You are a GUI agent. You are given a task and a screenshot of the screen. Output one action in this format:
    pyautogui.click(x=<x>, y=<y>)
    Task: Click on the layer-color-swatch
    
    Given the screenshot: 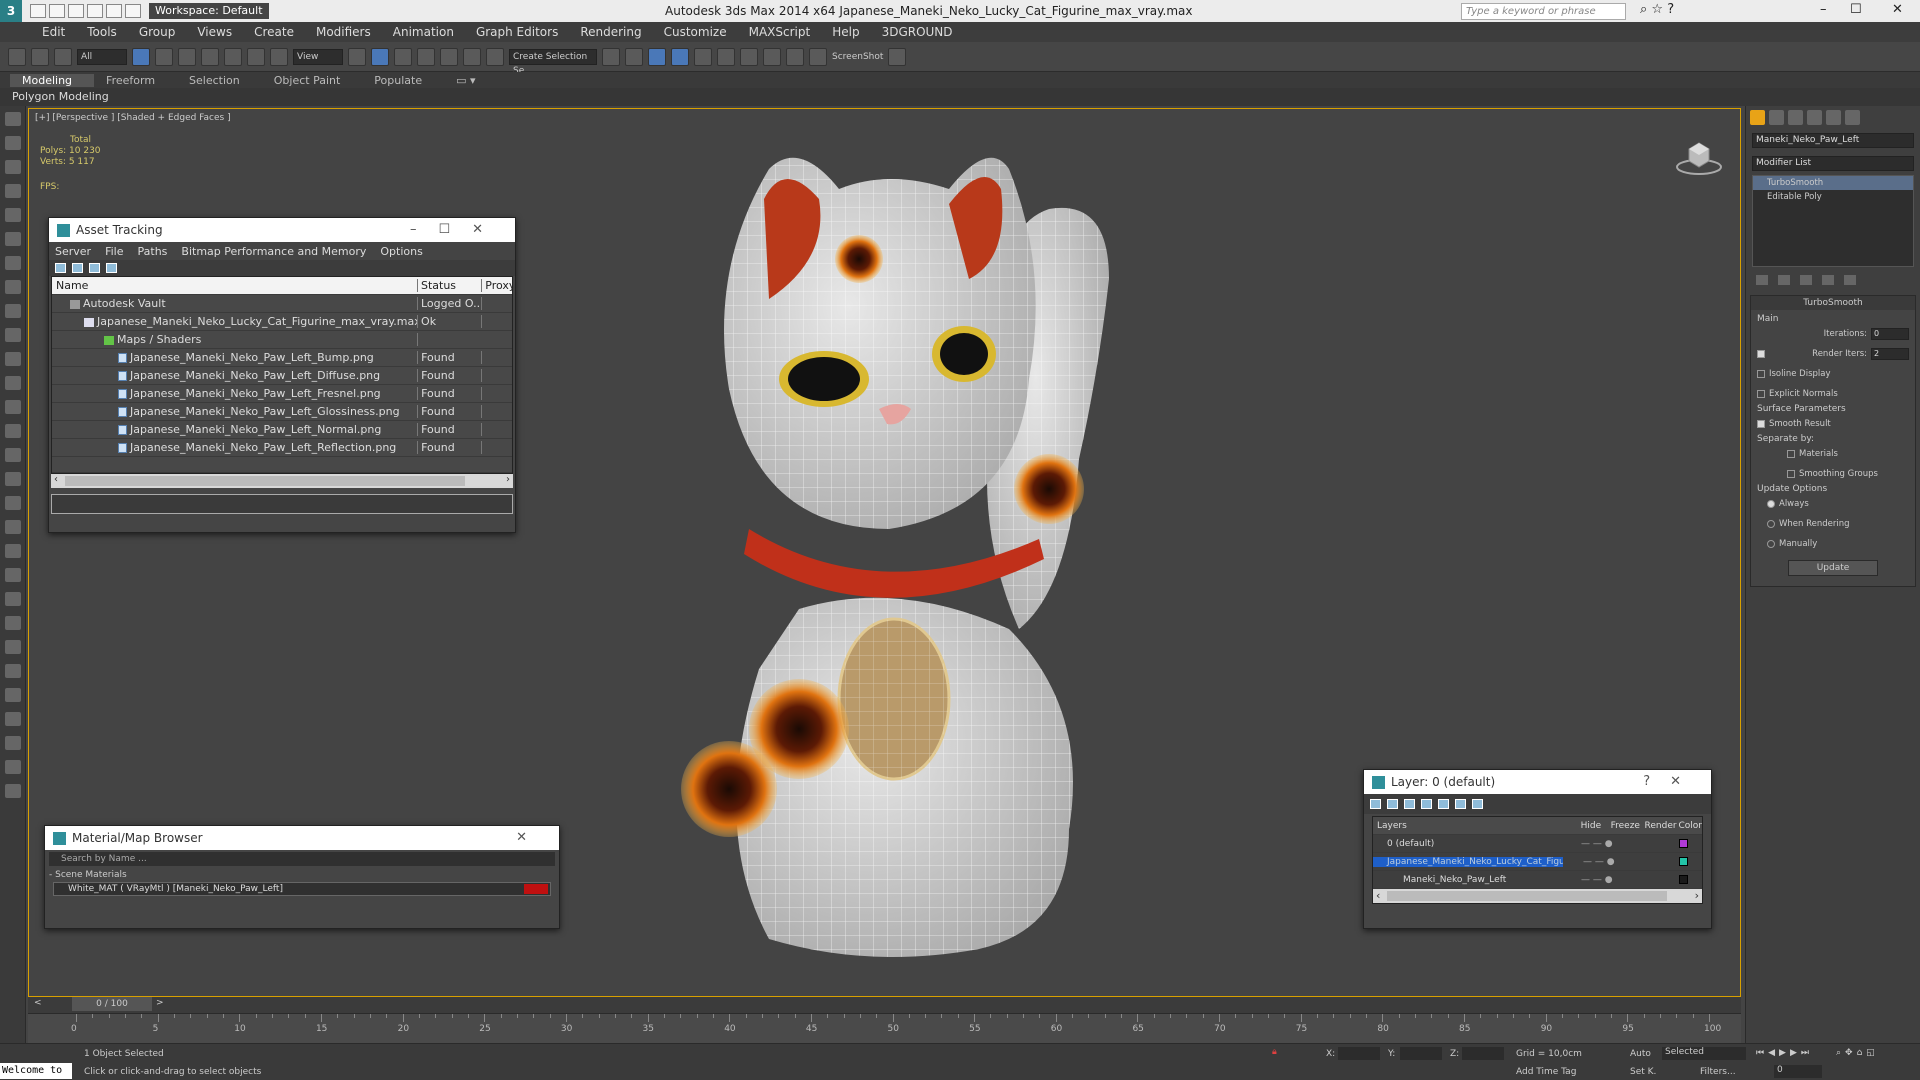 What is the action you would take?
    pyautogui.click(x=1683, y=843)
    